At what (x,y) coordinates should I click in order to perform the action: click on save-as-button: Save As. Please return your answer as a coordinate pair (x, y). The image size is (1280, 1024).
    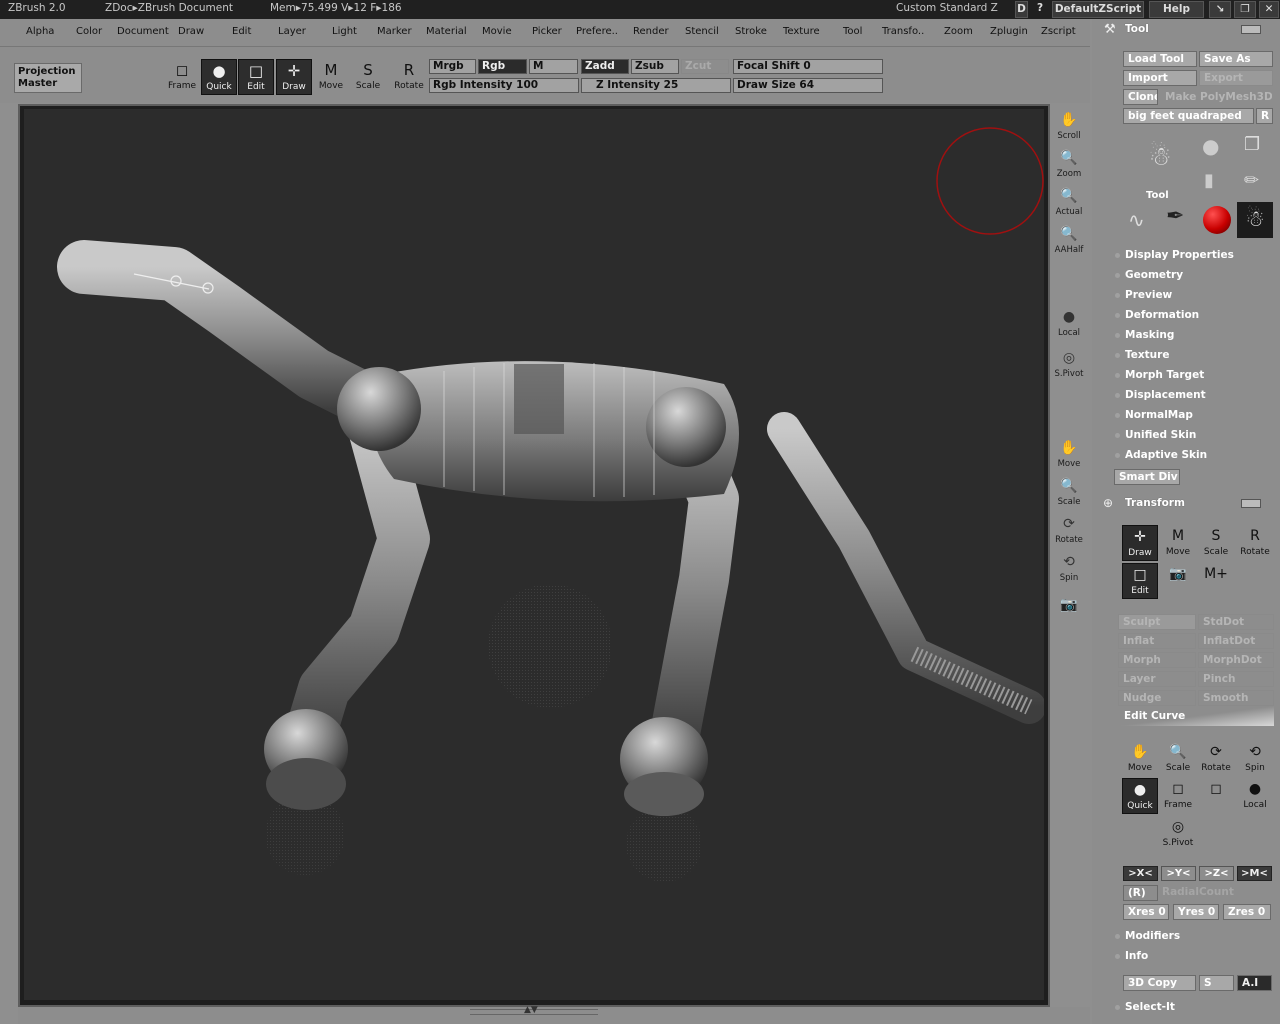
    Looking at the image, I should click on (1236, 59).